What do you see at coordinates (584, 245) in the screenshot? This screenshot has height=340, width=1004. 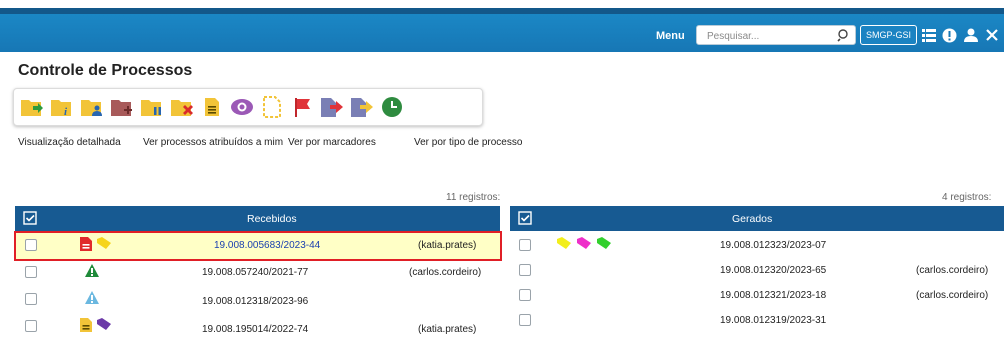 I see `magenta-tag-icon` at bounding box center [584, 245].